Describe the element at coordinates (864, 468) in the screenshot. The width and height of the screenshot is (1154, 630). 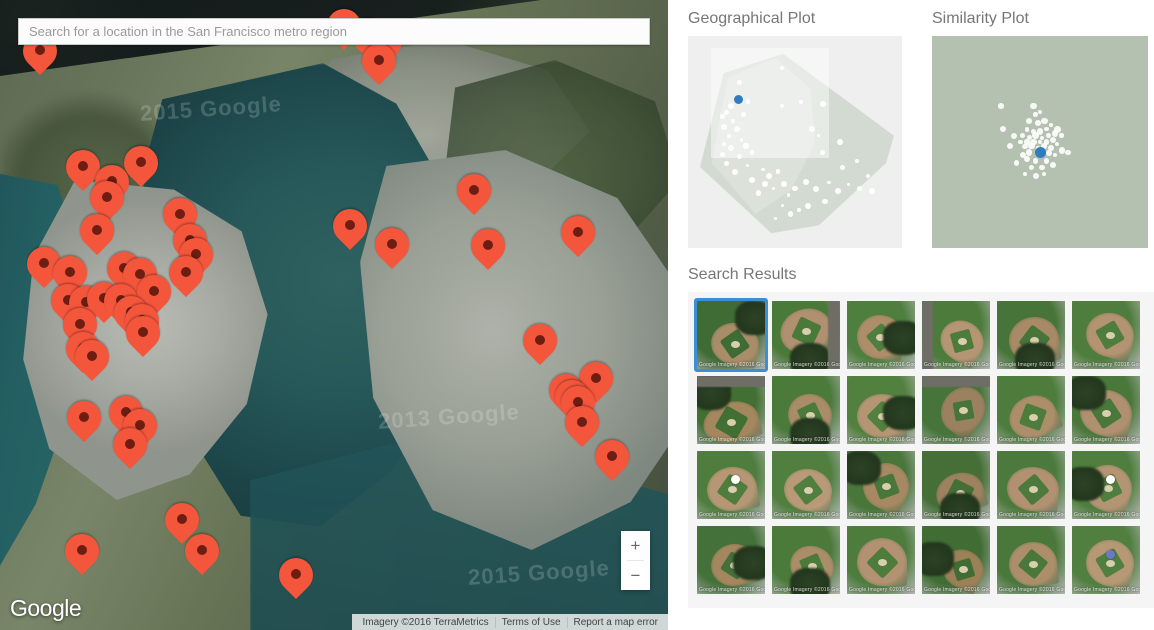
I see `thumbnail-tree-cover` at that location.